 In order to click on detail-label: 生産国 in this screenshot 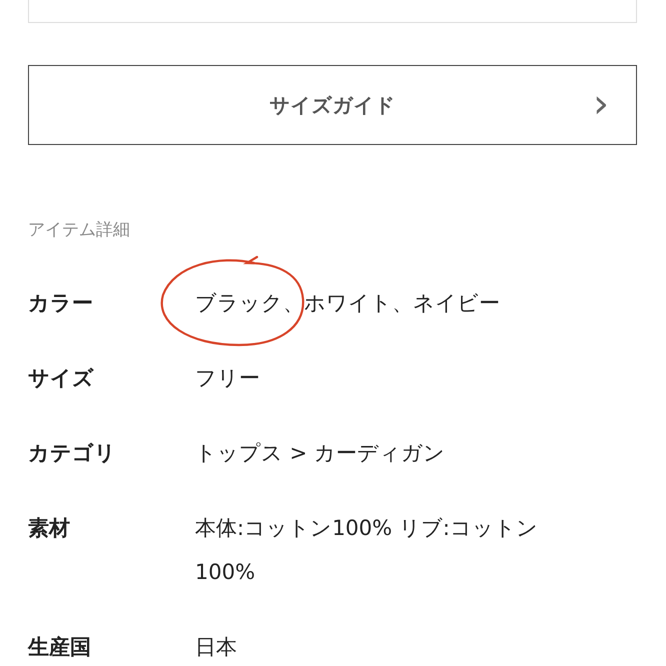, I will do `click(60, 647)`.